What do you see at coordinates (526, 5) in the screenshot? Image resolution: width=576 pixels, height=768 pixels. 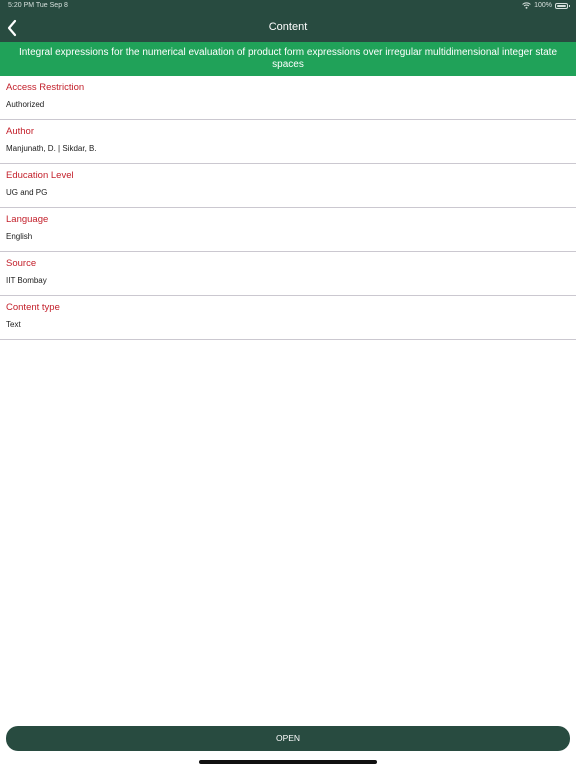 I see `wifi-icon` at bounding box center [526, 5].